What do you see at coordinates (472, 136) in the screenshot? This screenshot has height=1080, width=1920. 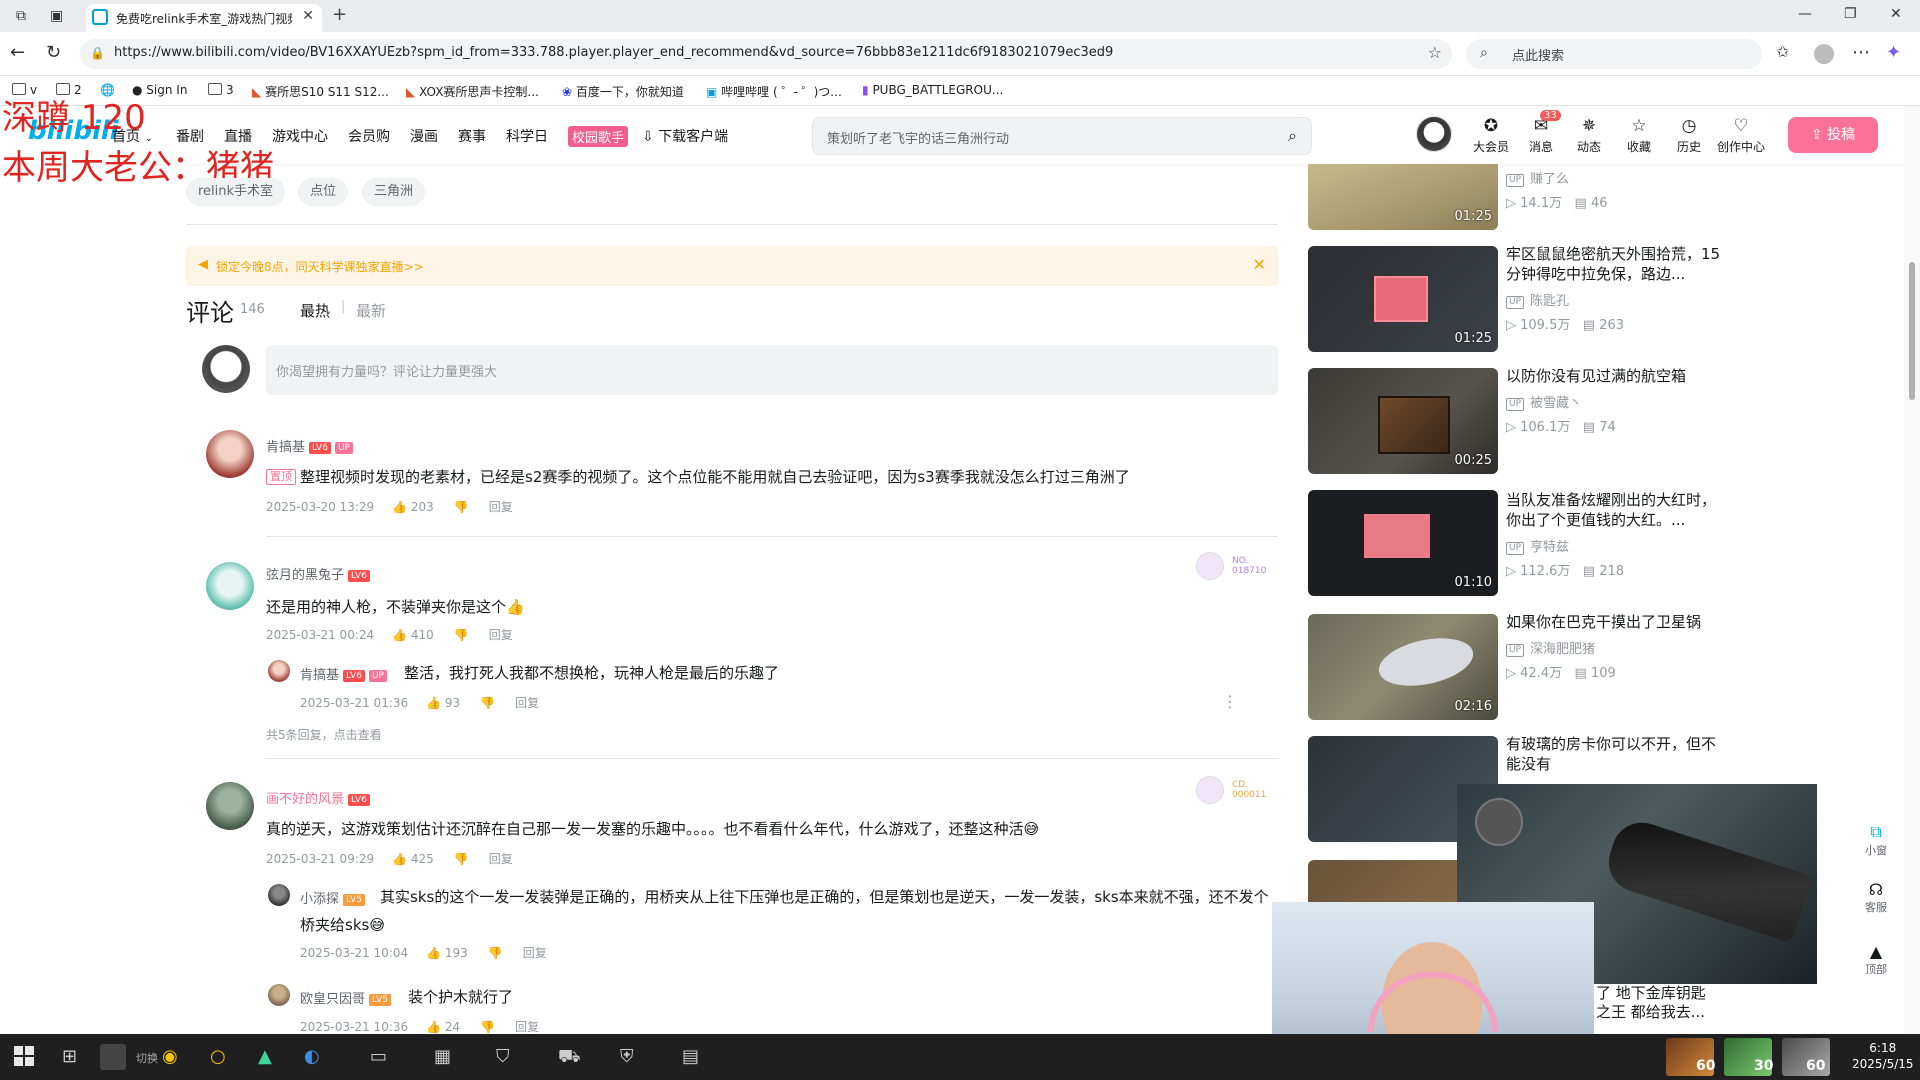 I see `nav-match: 赛事` at bounding box center [472, 136].